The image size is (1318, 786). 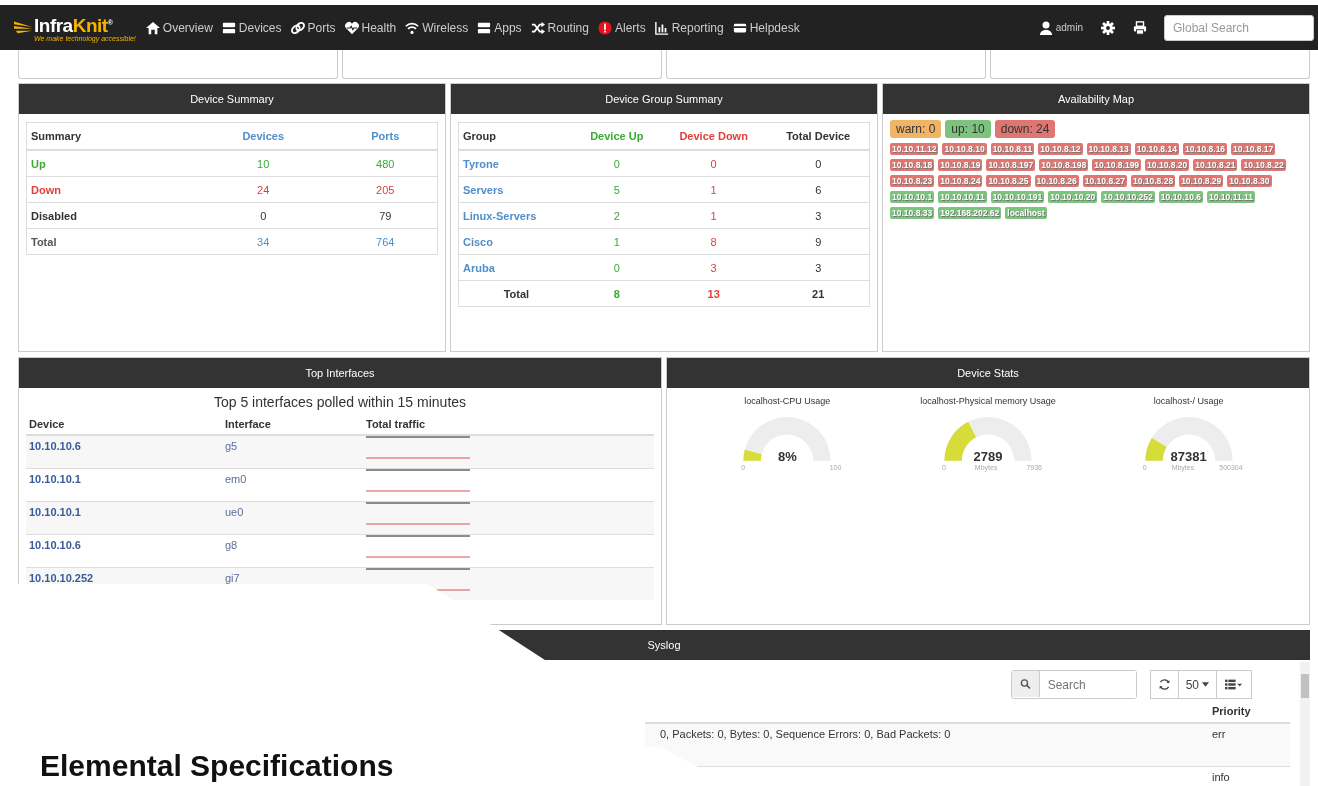 What do you see at coordinates (960, 165) in the screenshot?
I see `host-badge: 10.10.8.19` at bounding box center [960, 165].